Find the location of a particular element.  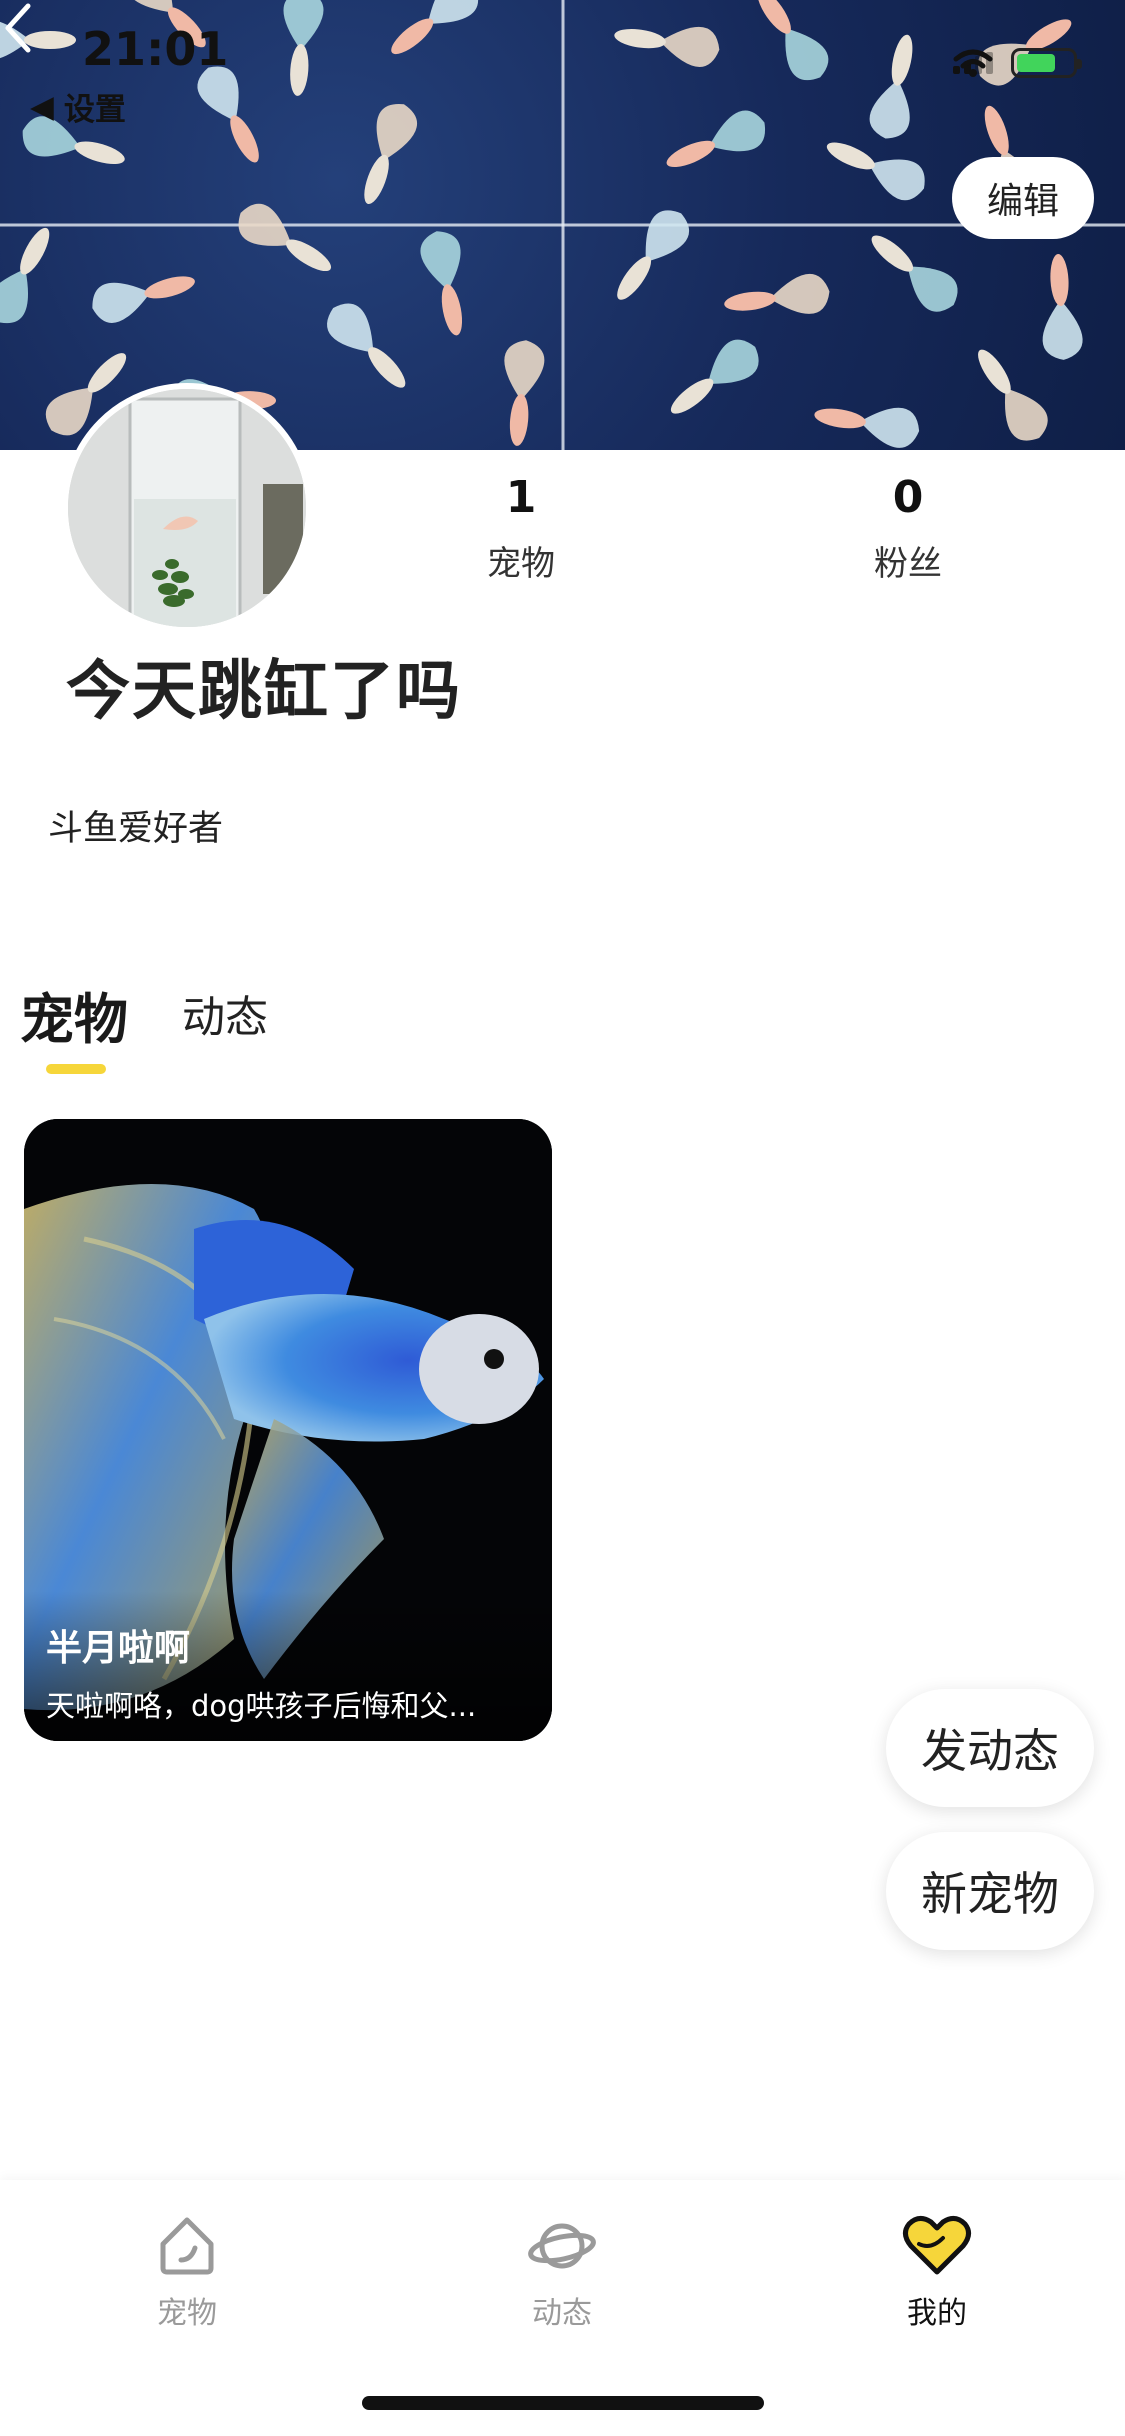

nav-label-mine: 我的 is located at coordinates (937, 2313).